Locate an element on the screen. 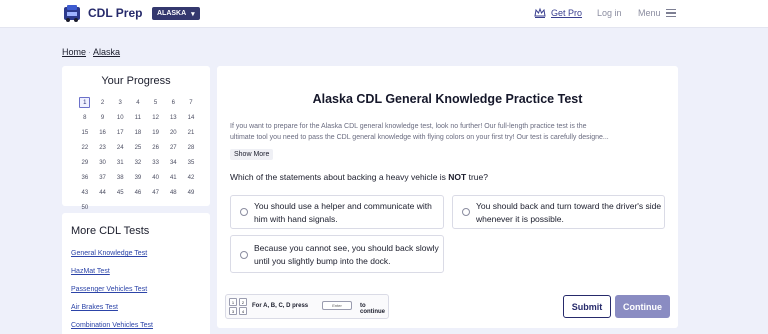 The image size is (768, 334). state-select-value: ALASKA is located at coordinates (172, 13).